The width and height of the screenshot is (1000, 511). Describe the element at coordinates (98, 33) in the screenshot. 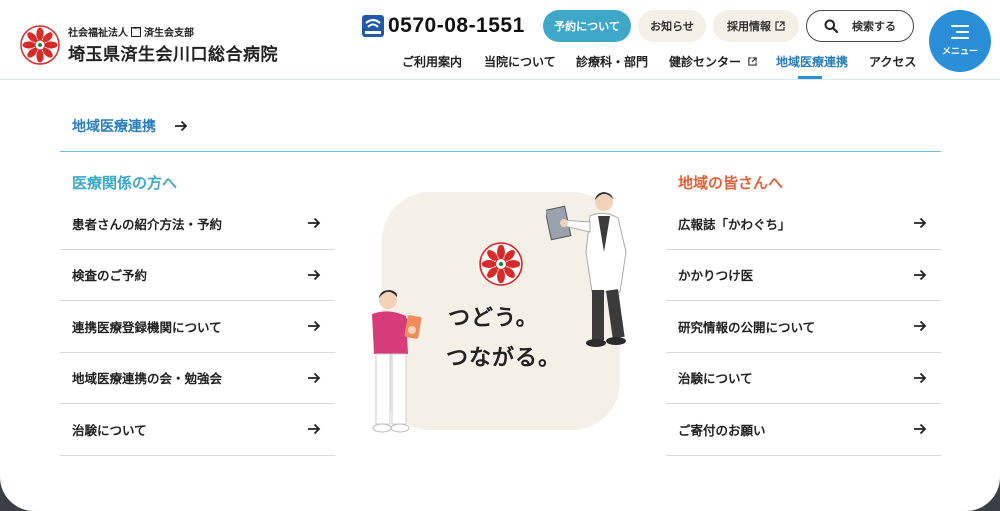

I see `org-prefix: 社会福祉法人` at that location.